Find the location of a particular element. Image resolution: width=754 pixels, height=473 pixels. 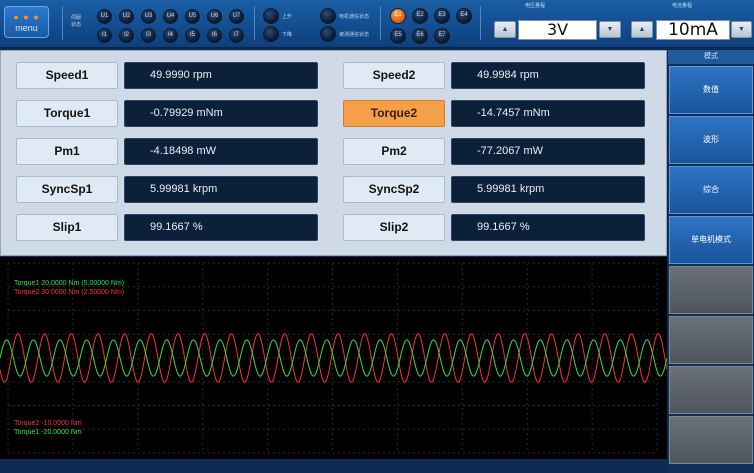

syncsp1-value: 5.99981 krpm is located at coordinates (221, 189).